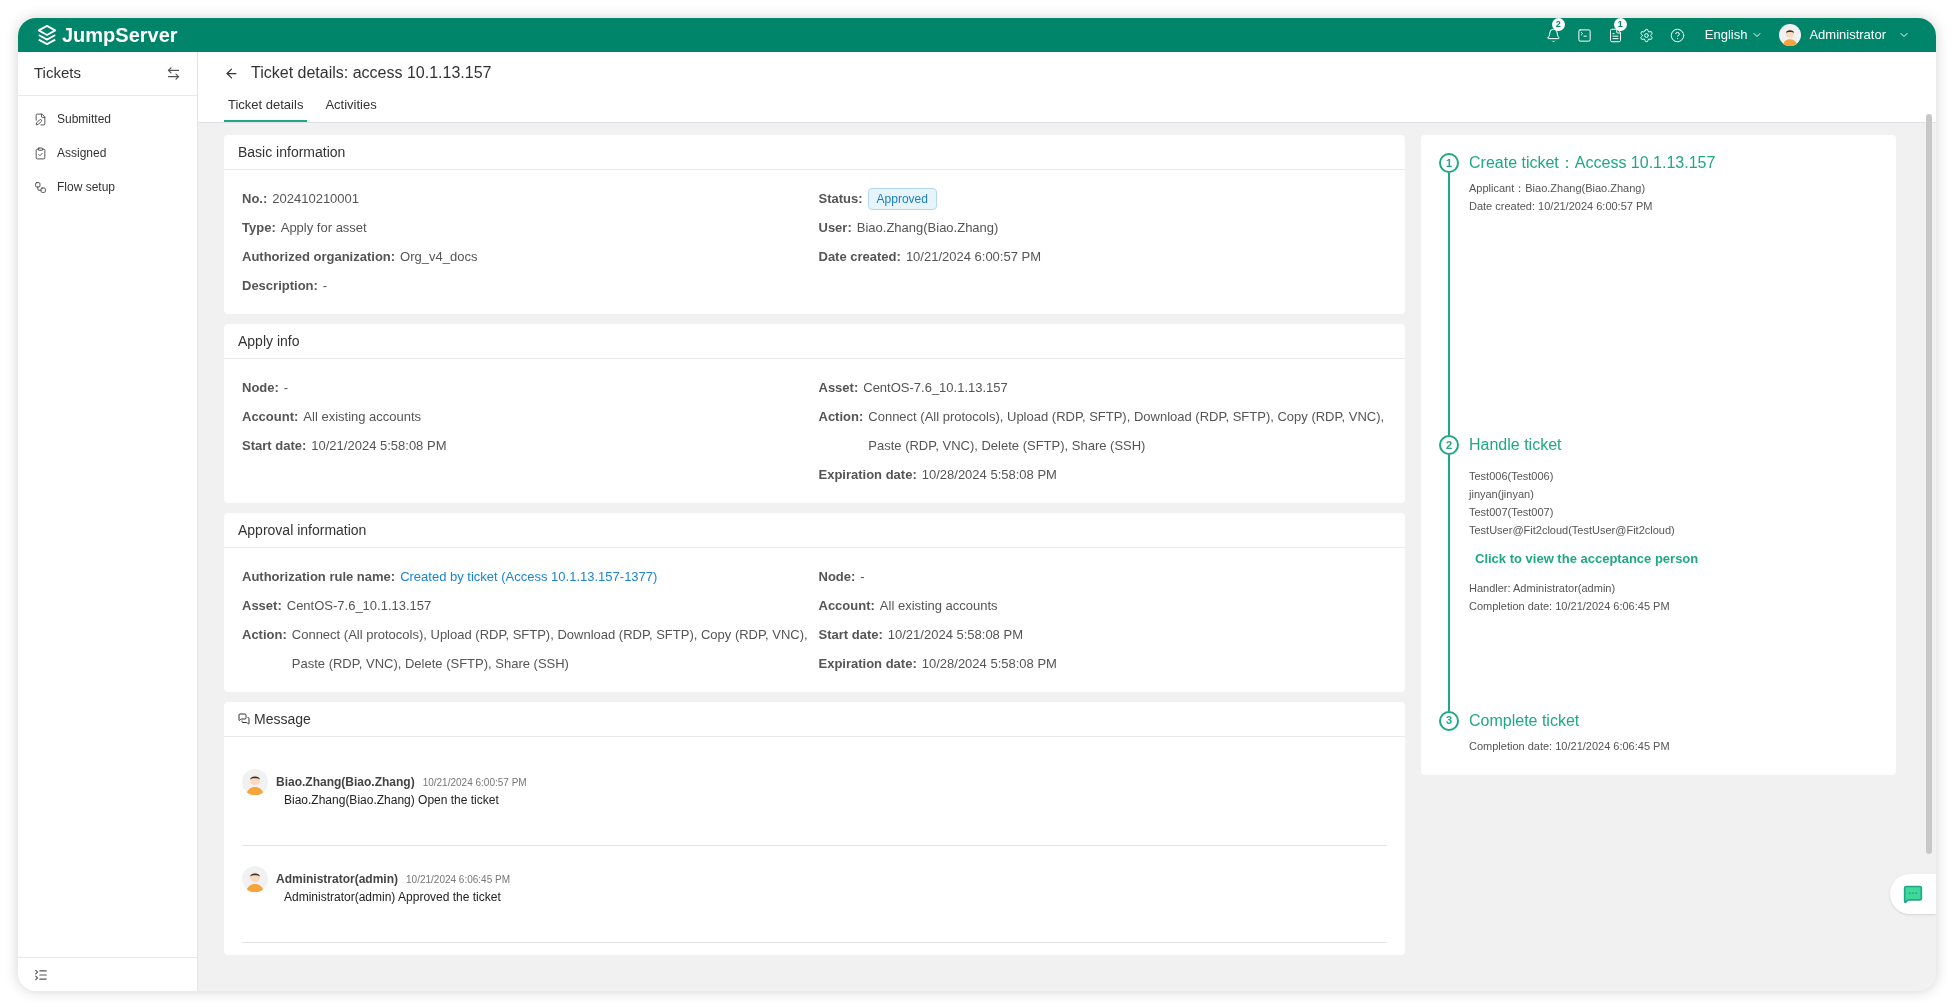 This screenshot has width=1954, height=1007. What do you see at coordinates (345, 782) in the screenshot?
I see `message-author: Biao.Zhang(Biao.Zhang)` at bounding box center [345, 782].